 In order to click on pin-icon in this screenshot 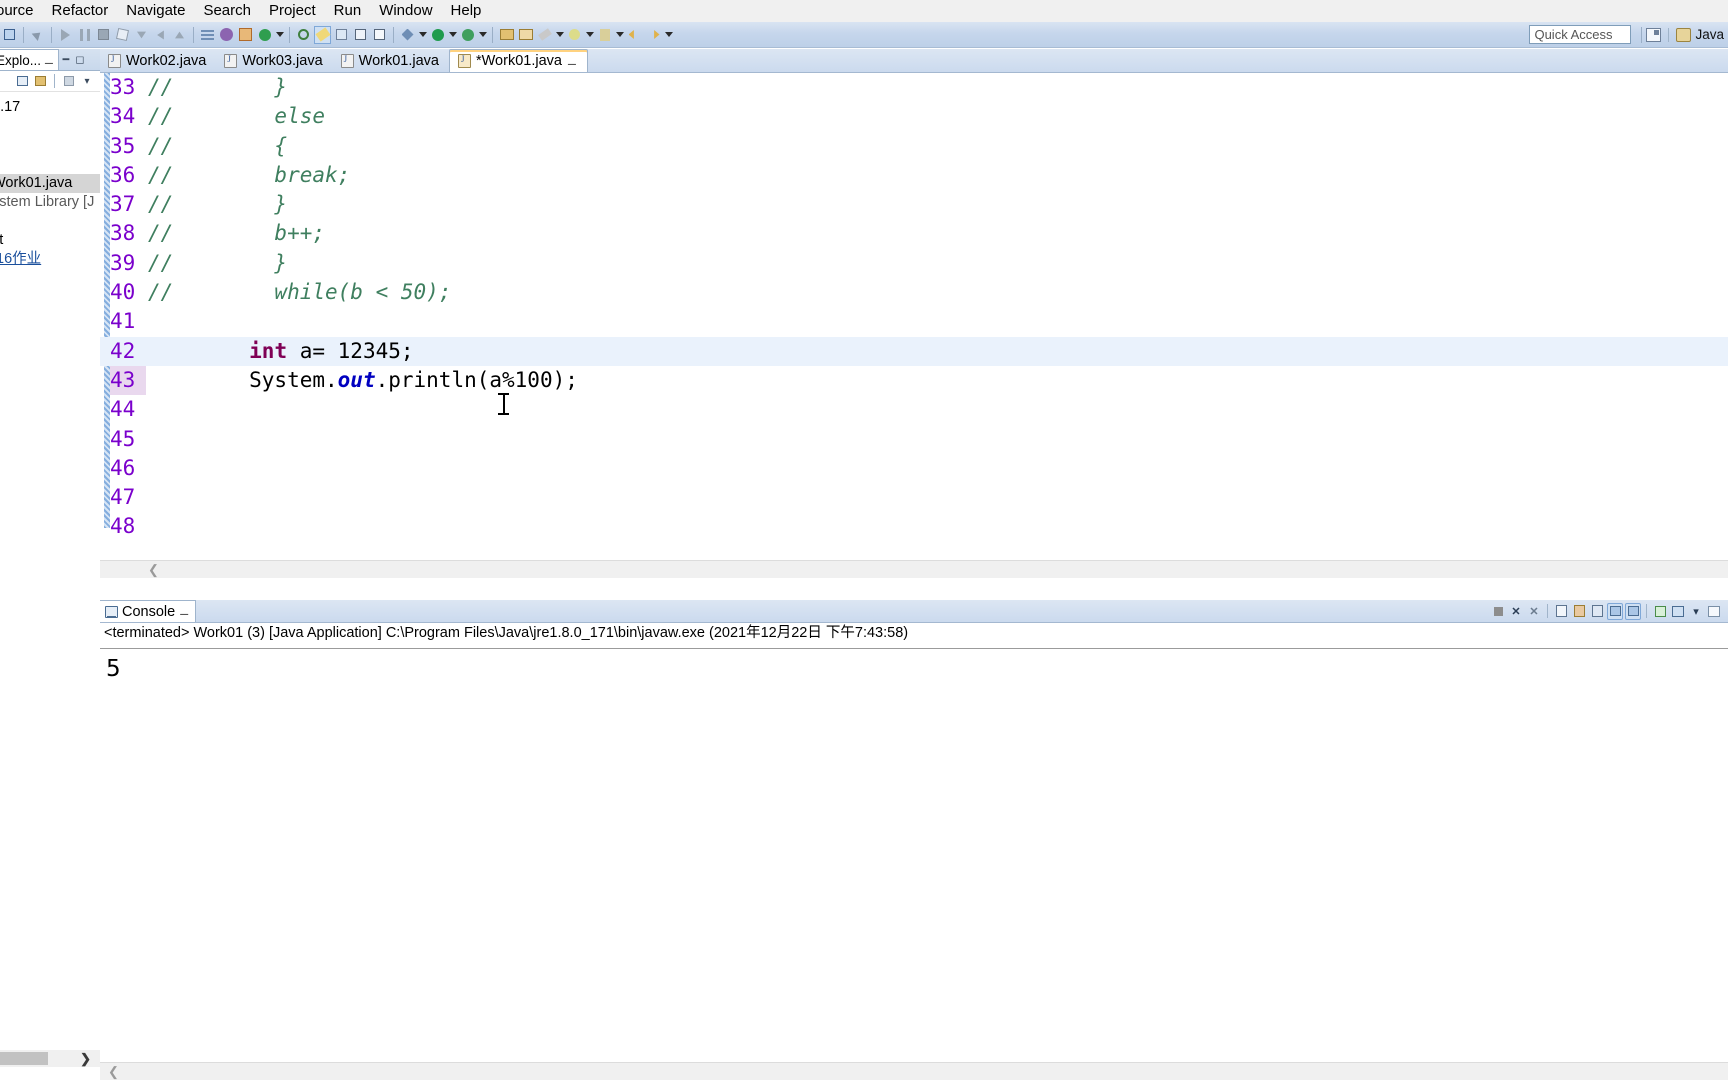, I will do `click(604, 35)`.